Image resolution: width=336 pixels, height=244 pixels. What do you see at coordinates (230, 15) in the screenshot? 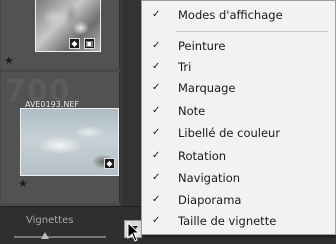
I see `menu-item-label: Modes d'affichage` at bounding box center [230, 15].